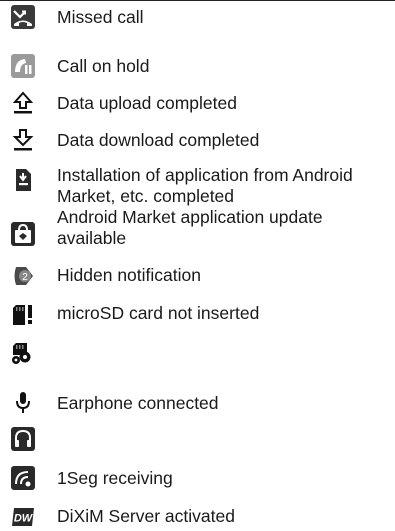 The width and height of the screenshot is (395, 531). What do you see at coordinates (197, 0) in the screenshot?
I see `top-divider` at bounding box center [197, 0].